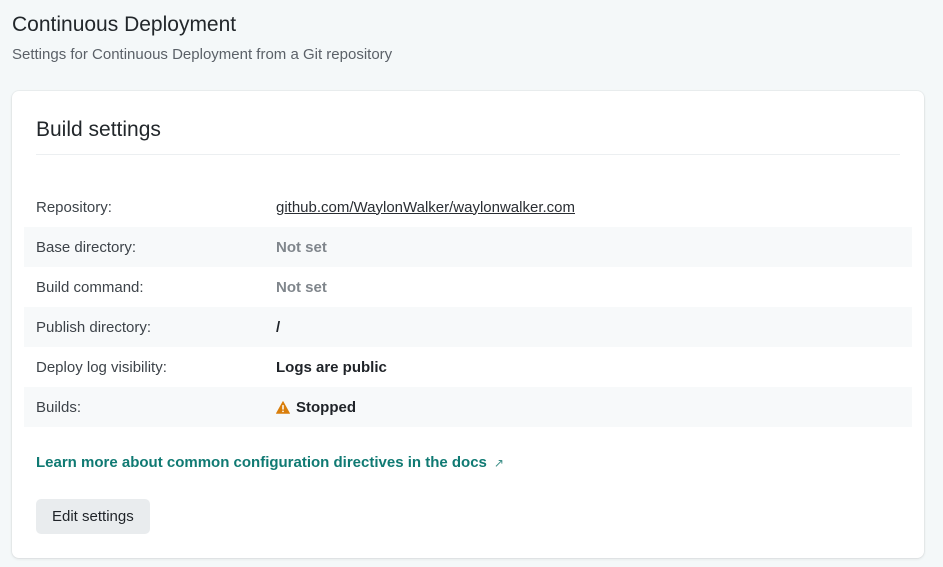 The image size is (943, 567). Describe the element at coordinates (94, 327) in the screenshot. I see `setting-label: Publish directory:` at that location.